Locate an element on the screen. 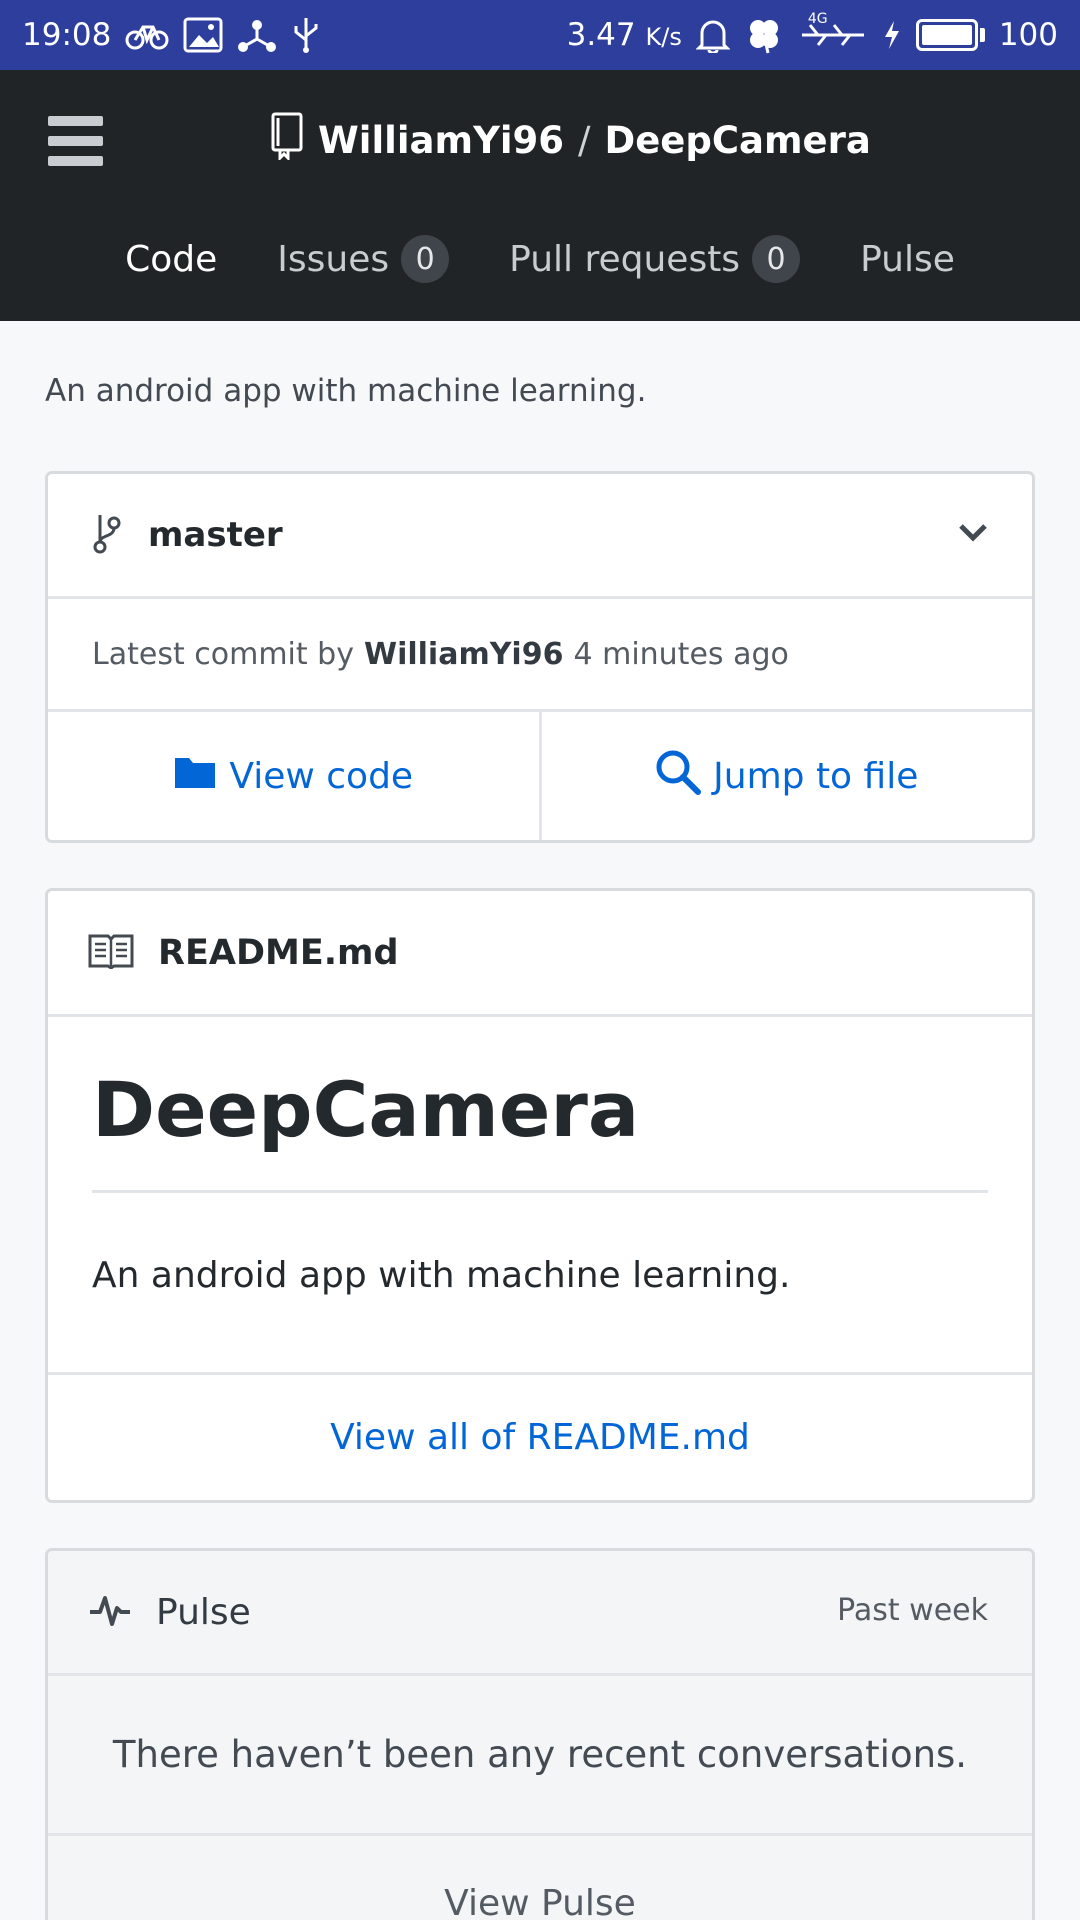  battery-level: 100 is located at coordinates (1028, 35).